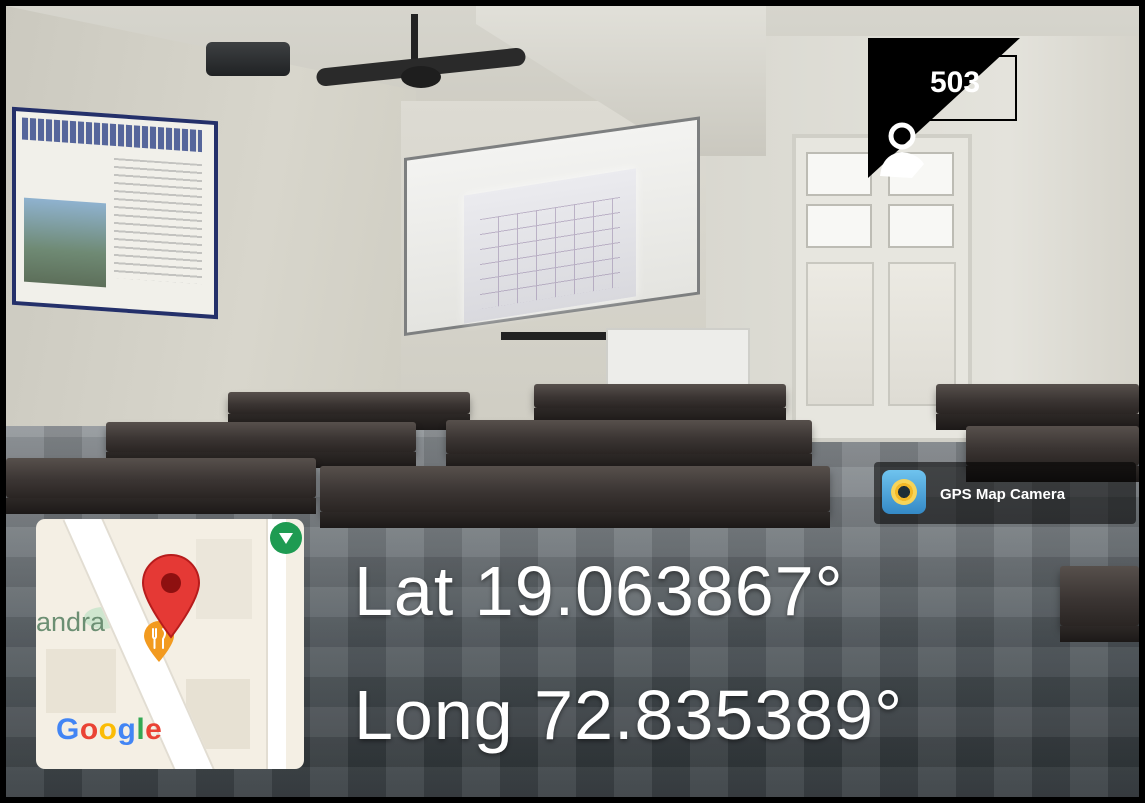 The height and width of the screenshot is (803, 1145). What do you see at coordinates (944, 108) in the screenshot?
I see `corner-badge` at bounding box center [944, 108].